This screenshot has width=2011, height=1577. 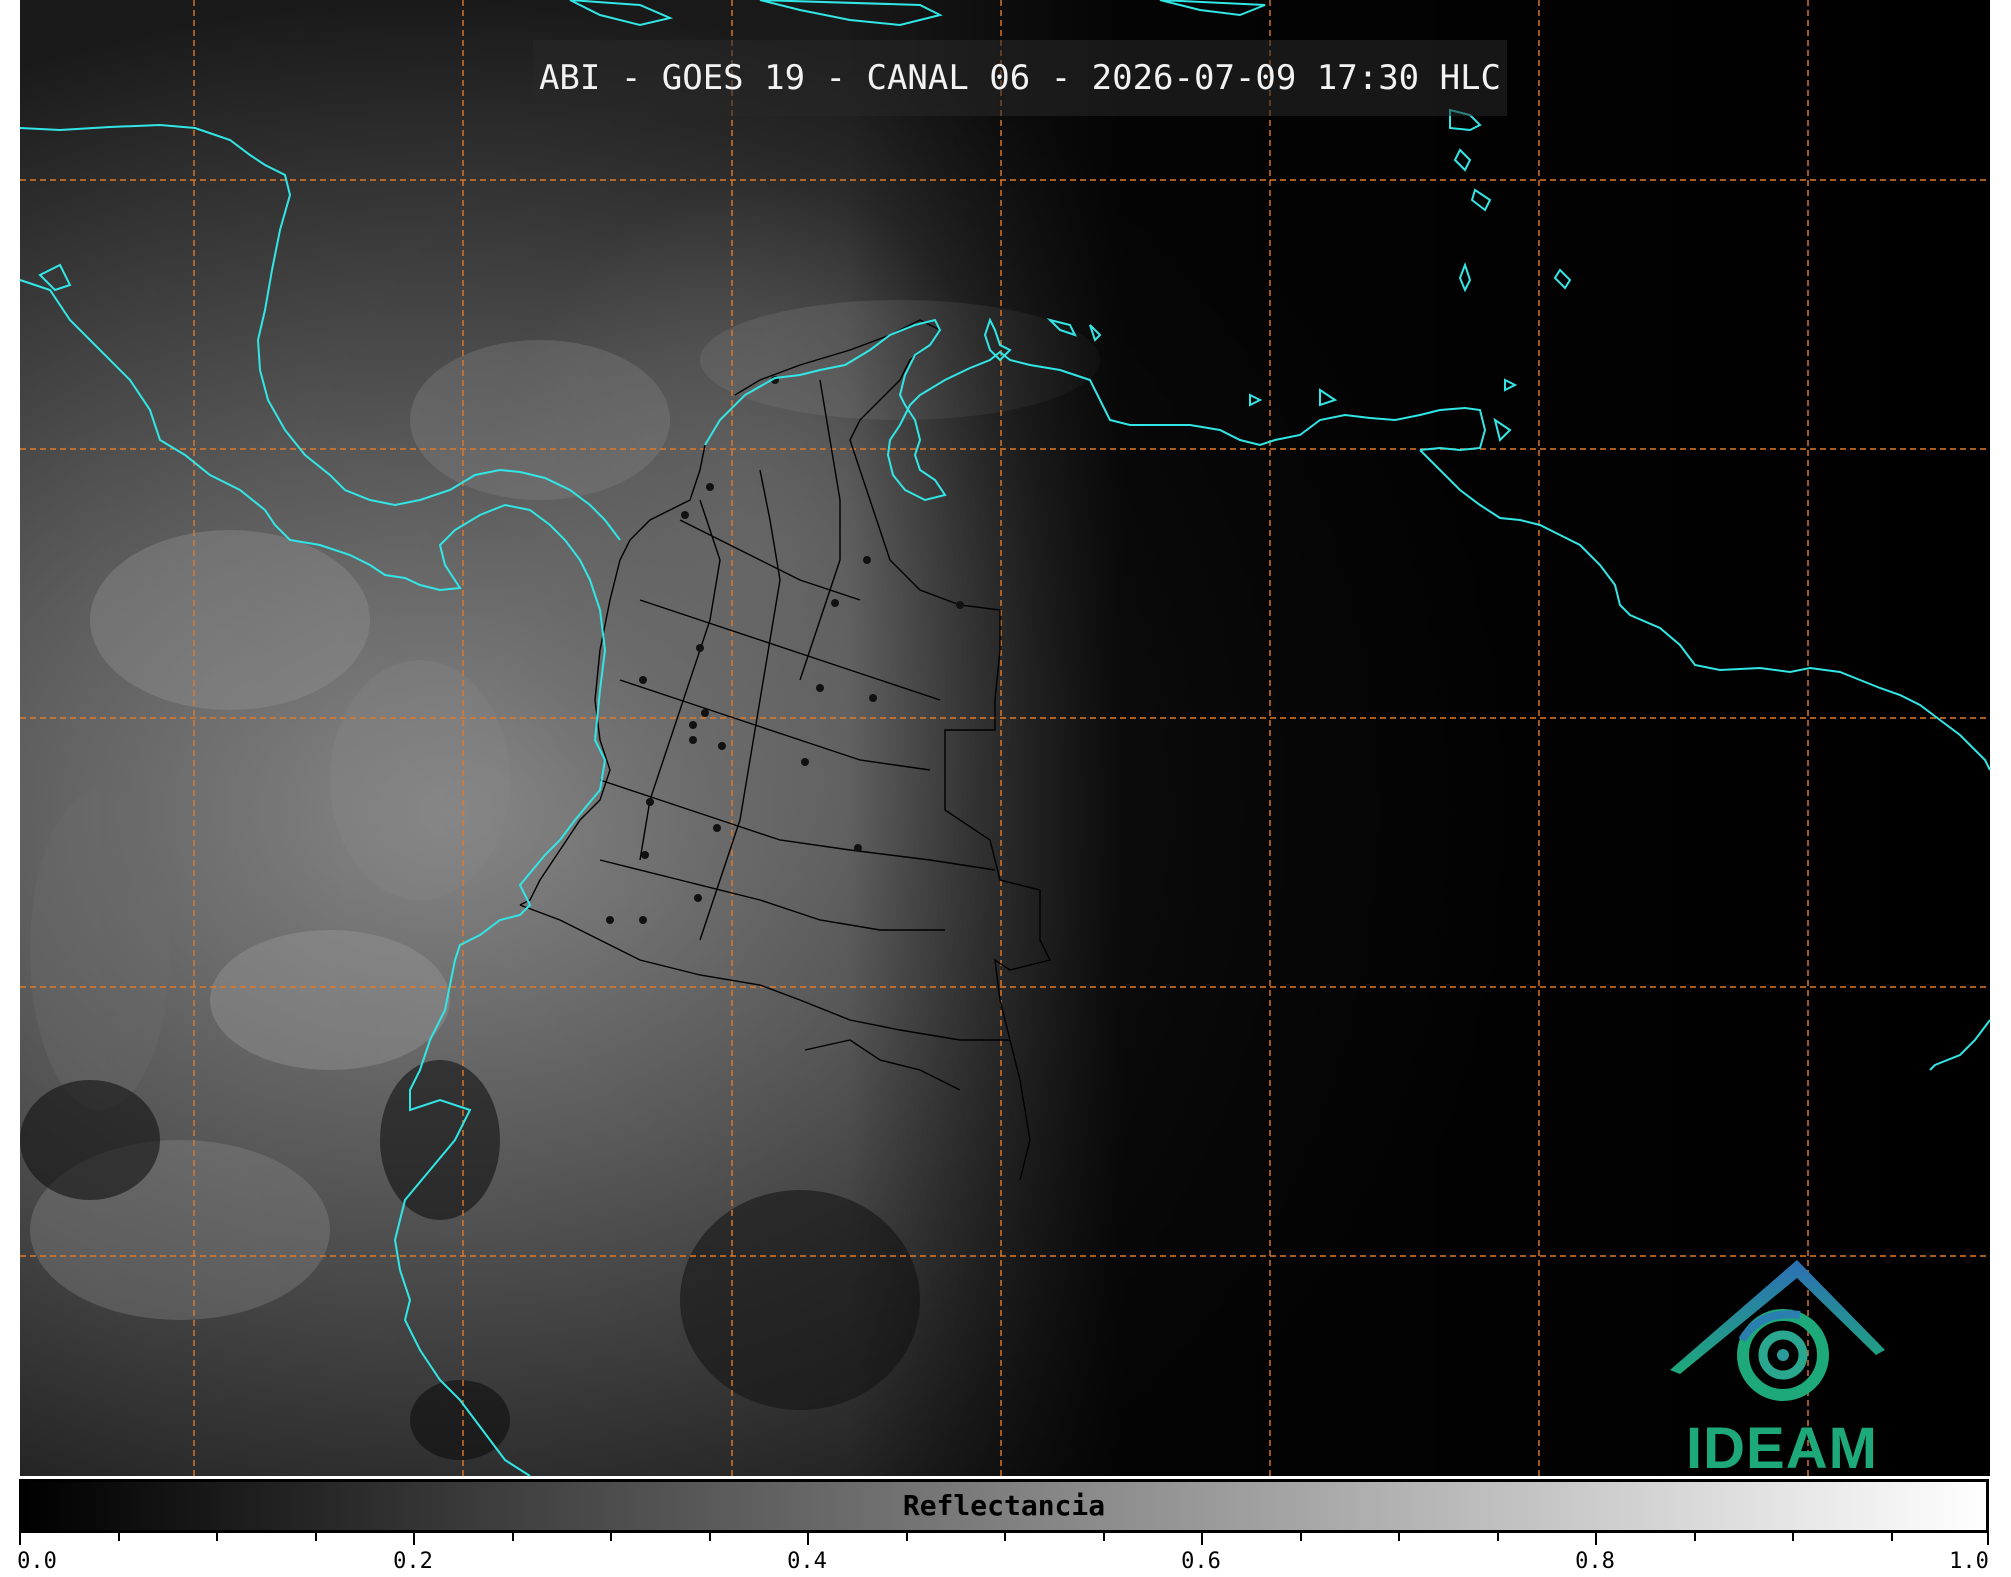 I want to click on colorbar-tick-label: 0.2, so click(x=413, y=1561).